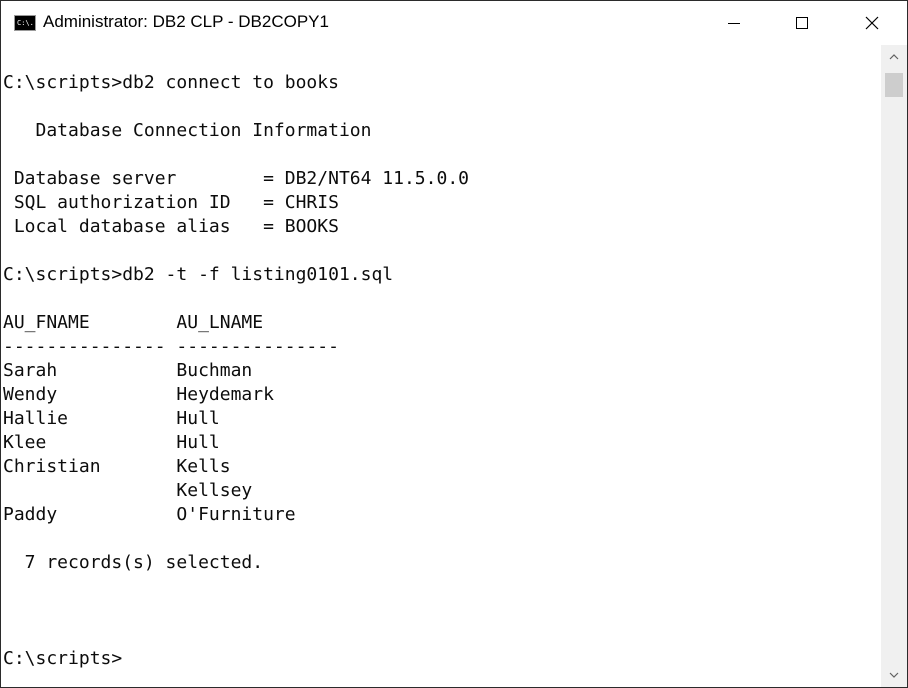  Describe the element at coordinates (236, 178) in the screenshot. I see `console-line: Database server = DB2/NT64 11.5.0.0` at that location.